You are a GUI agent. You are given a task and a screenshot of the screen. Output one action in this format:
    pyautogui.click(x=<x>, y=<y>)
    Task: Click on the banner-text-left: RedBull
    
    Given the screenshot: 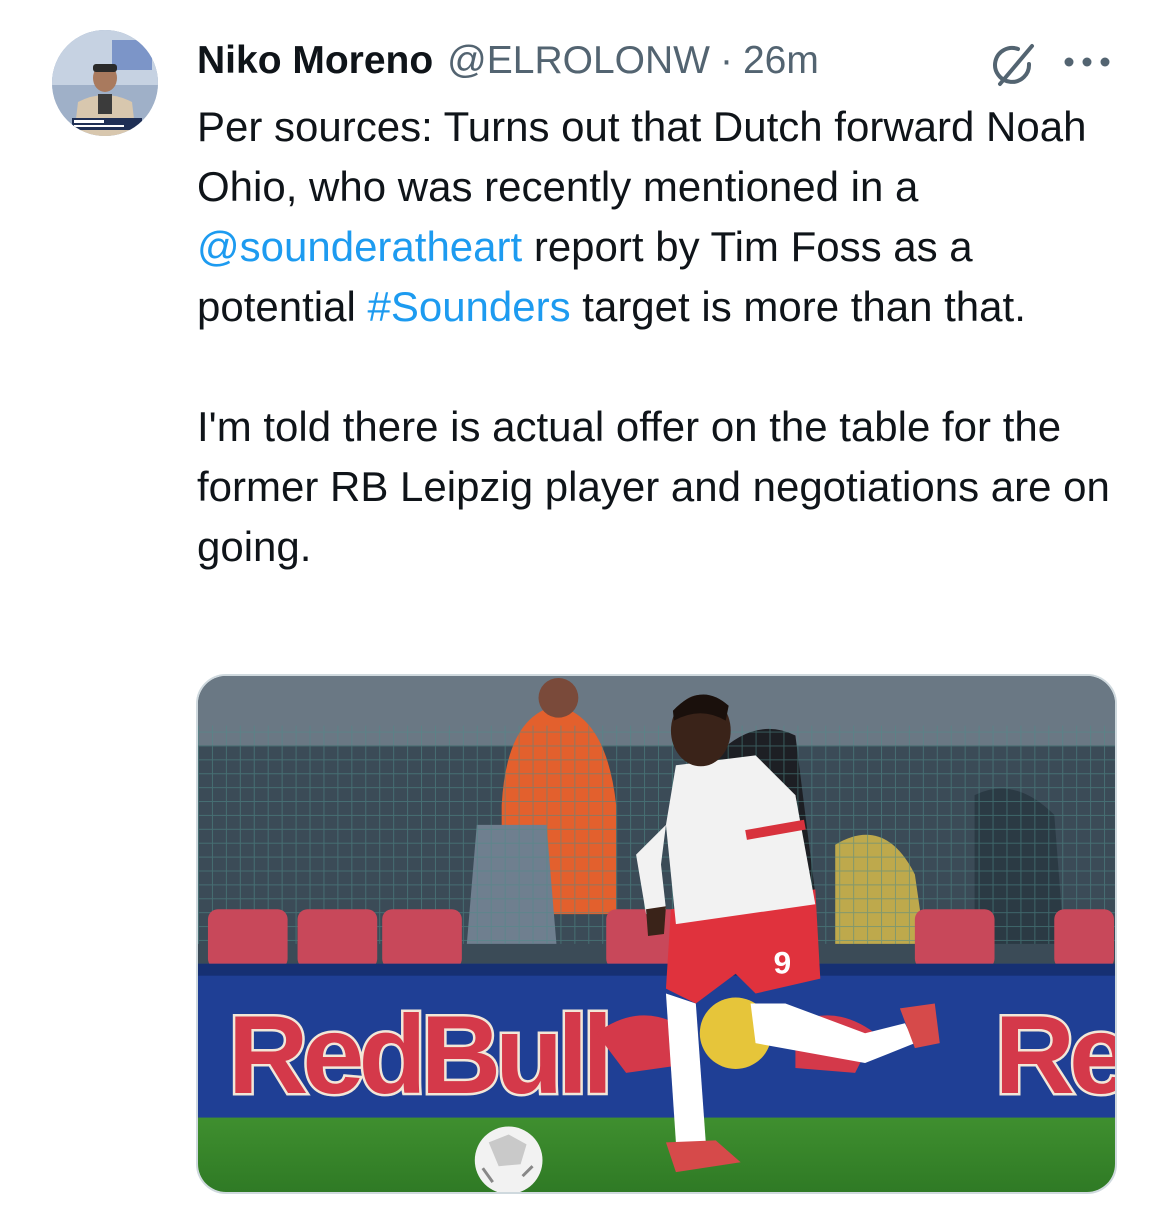 What is the action you would take?
    pyautogui.click(x=417, y=1054)
    